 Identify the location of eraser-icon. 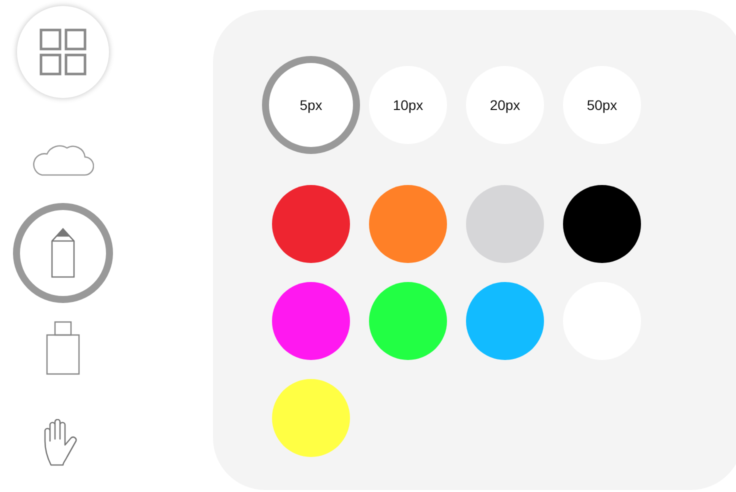
(63, 347).